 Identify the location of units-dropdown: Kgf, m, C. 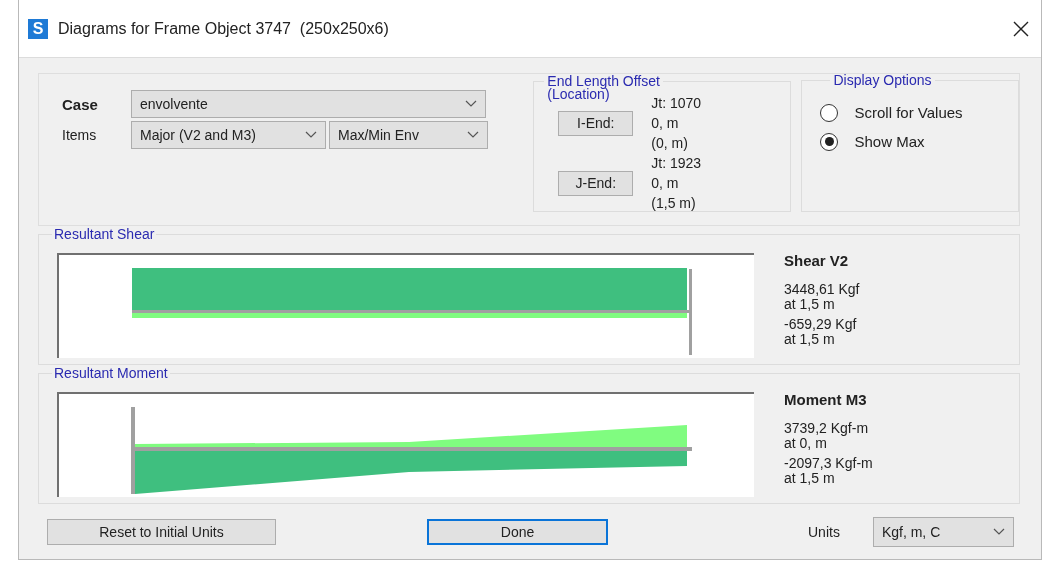
(943, 532).